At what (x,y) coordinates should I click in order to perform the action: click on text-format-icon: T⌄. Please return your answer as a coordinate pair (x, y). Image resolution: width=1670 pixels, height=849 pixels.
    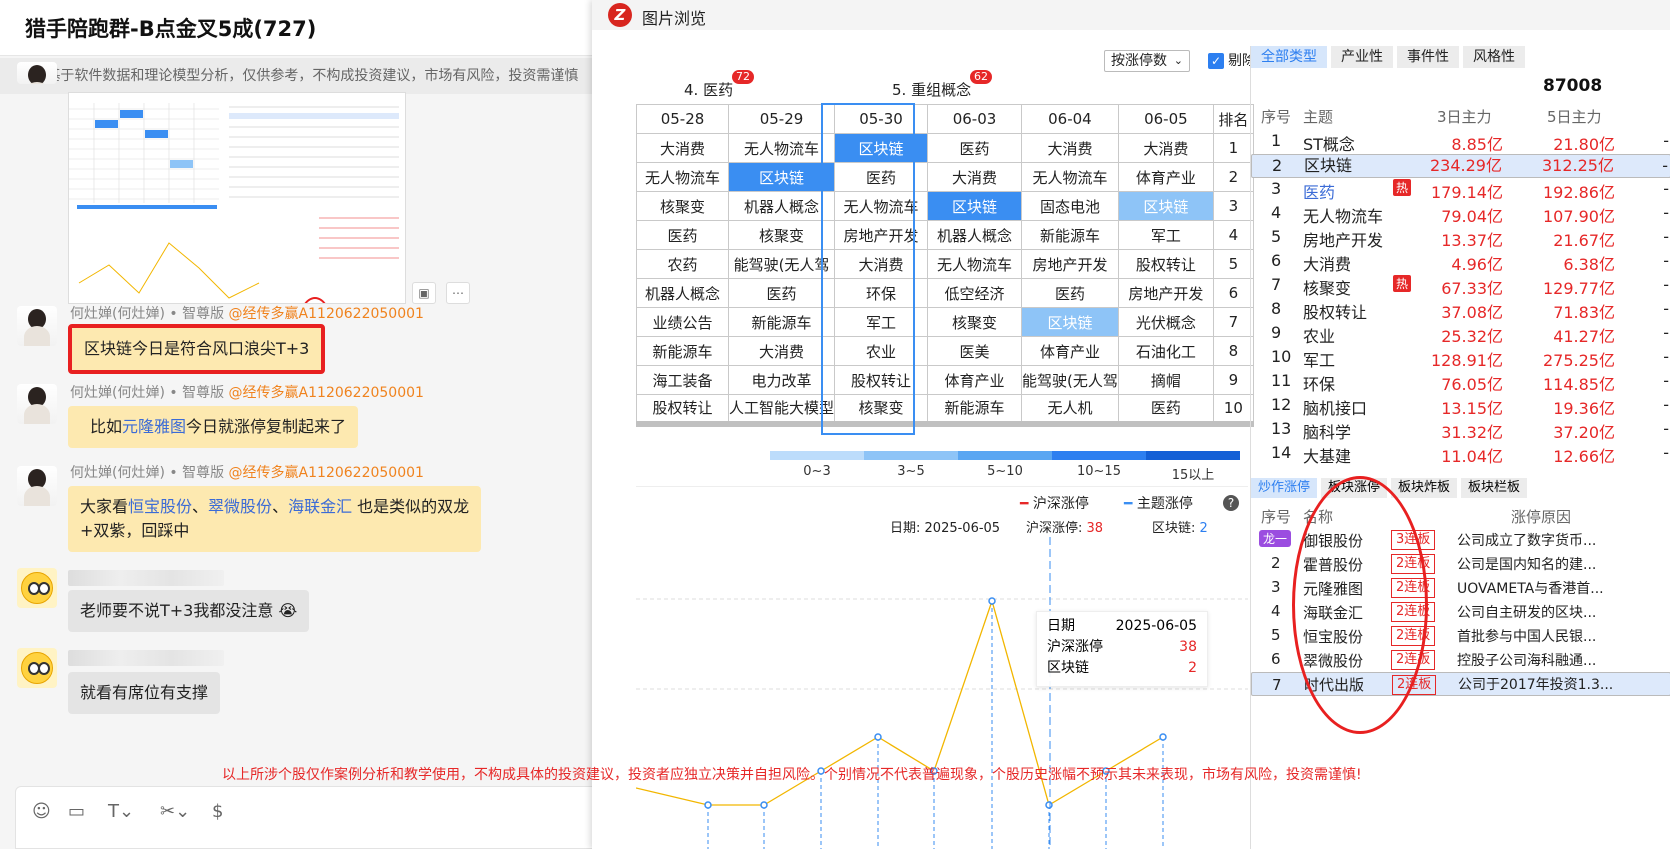
    Looking at the image, I should click on (121, 811).